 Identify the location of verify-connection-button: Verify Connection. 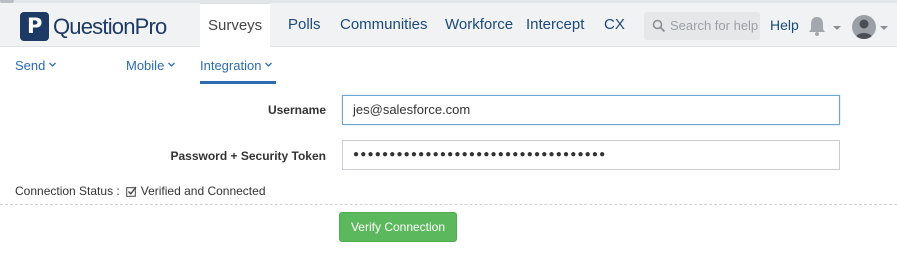
(398, 227).